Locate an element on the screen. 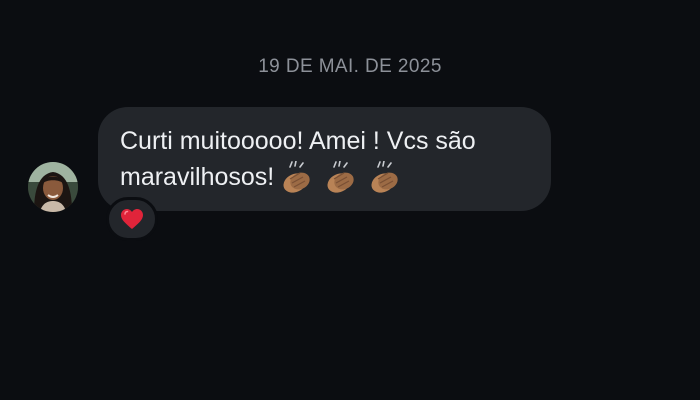 This screenshot has width=700, height=400. red-heart-icon is located at coordinates (132, 219).